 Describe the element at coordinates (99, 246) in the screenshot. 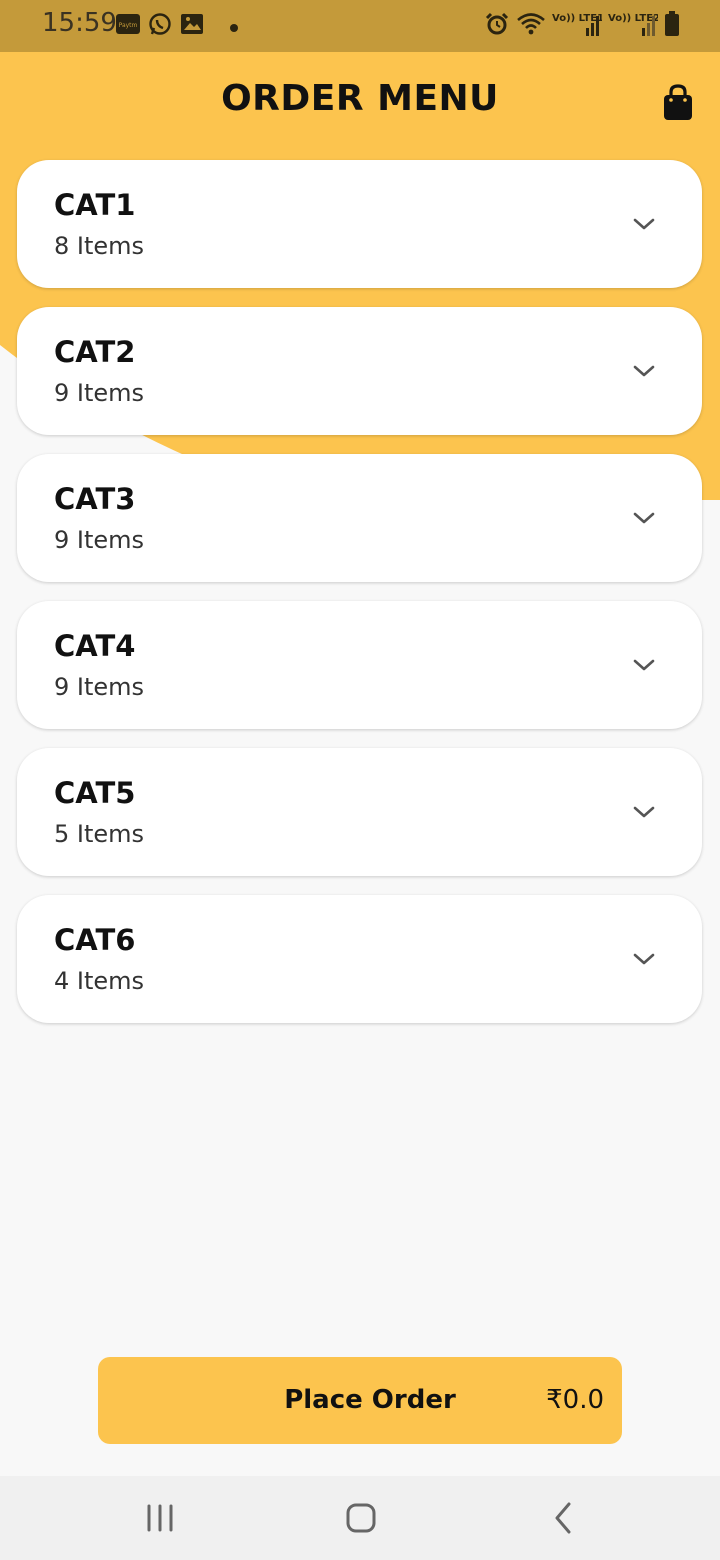

I see `category-item-count: 8 Items` at that location.